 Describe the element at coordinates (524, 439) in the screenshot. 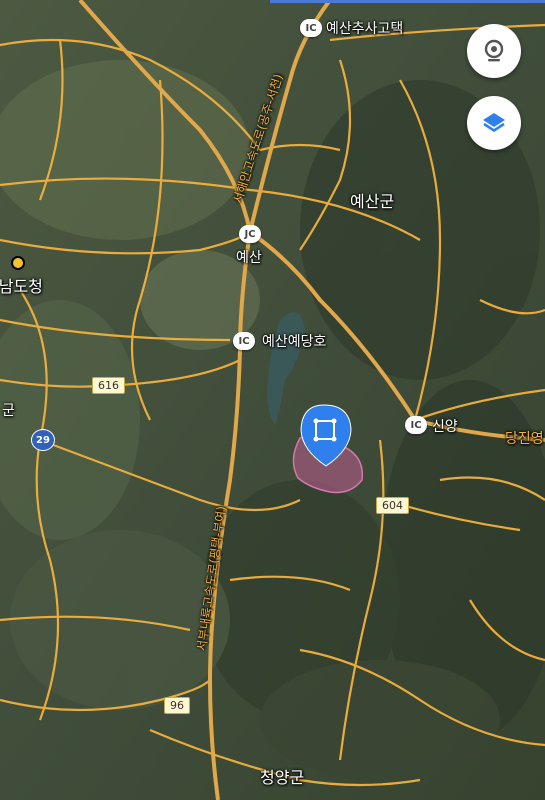

I see `label-dangjin: 당진영` at that location.